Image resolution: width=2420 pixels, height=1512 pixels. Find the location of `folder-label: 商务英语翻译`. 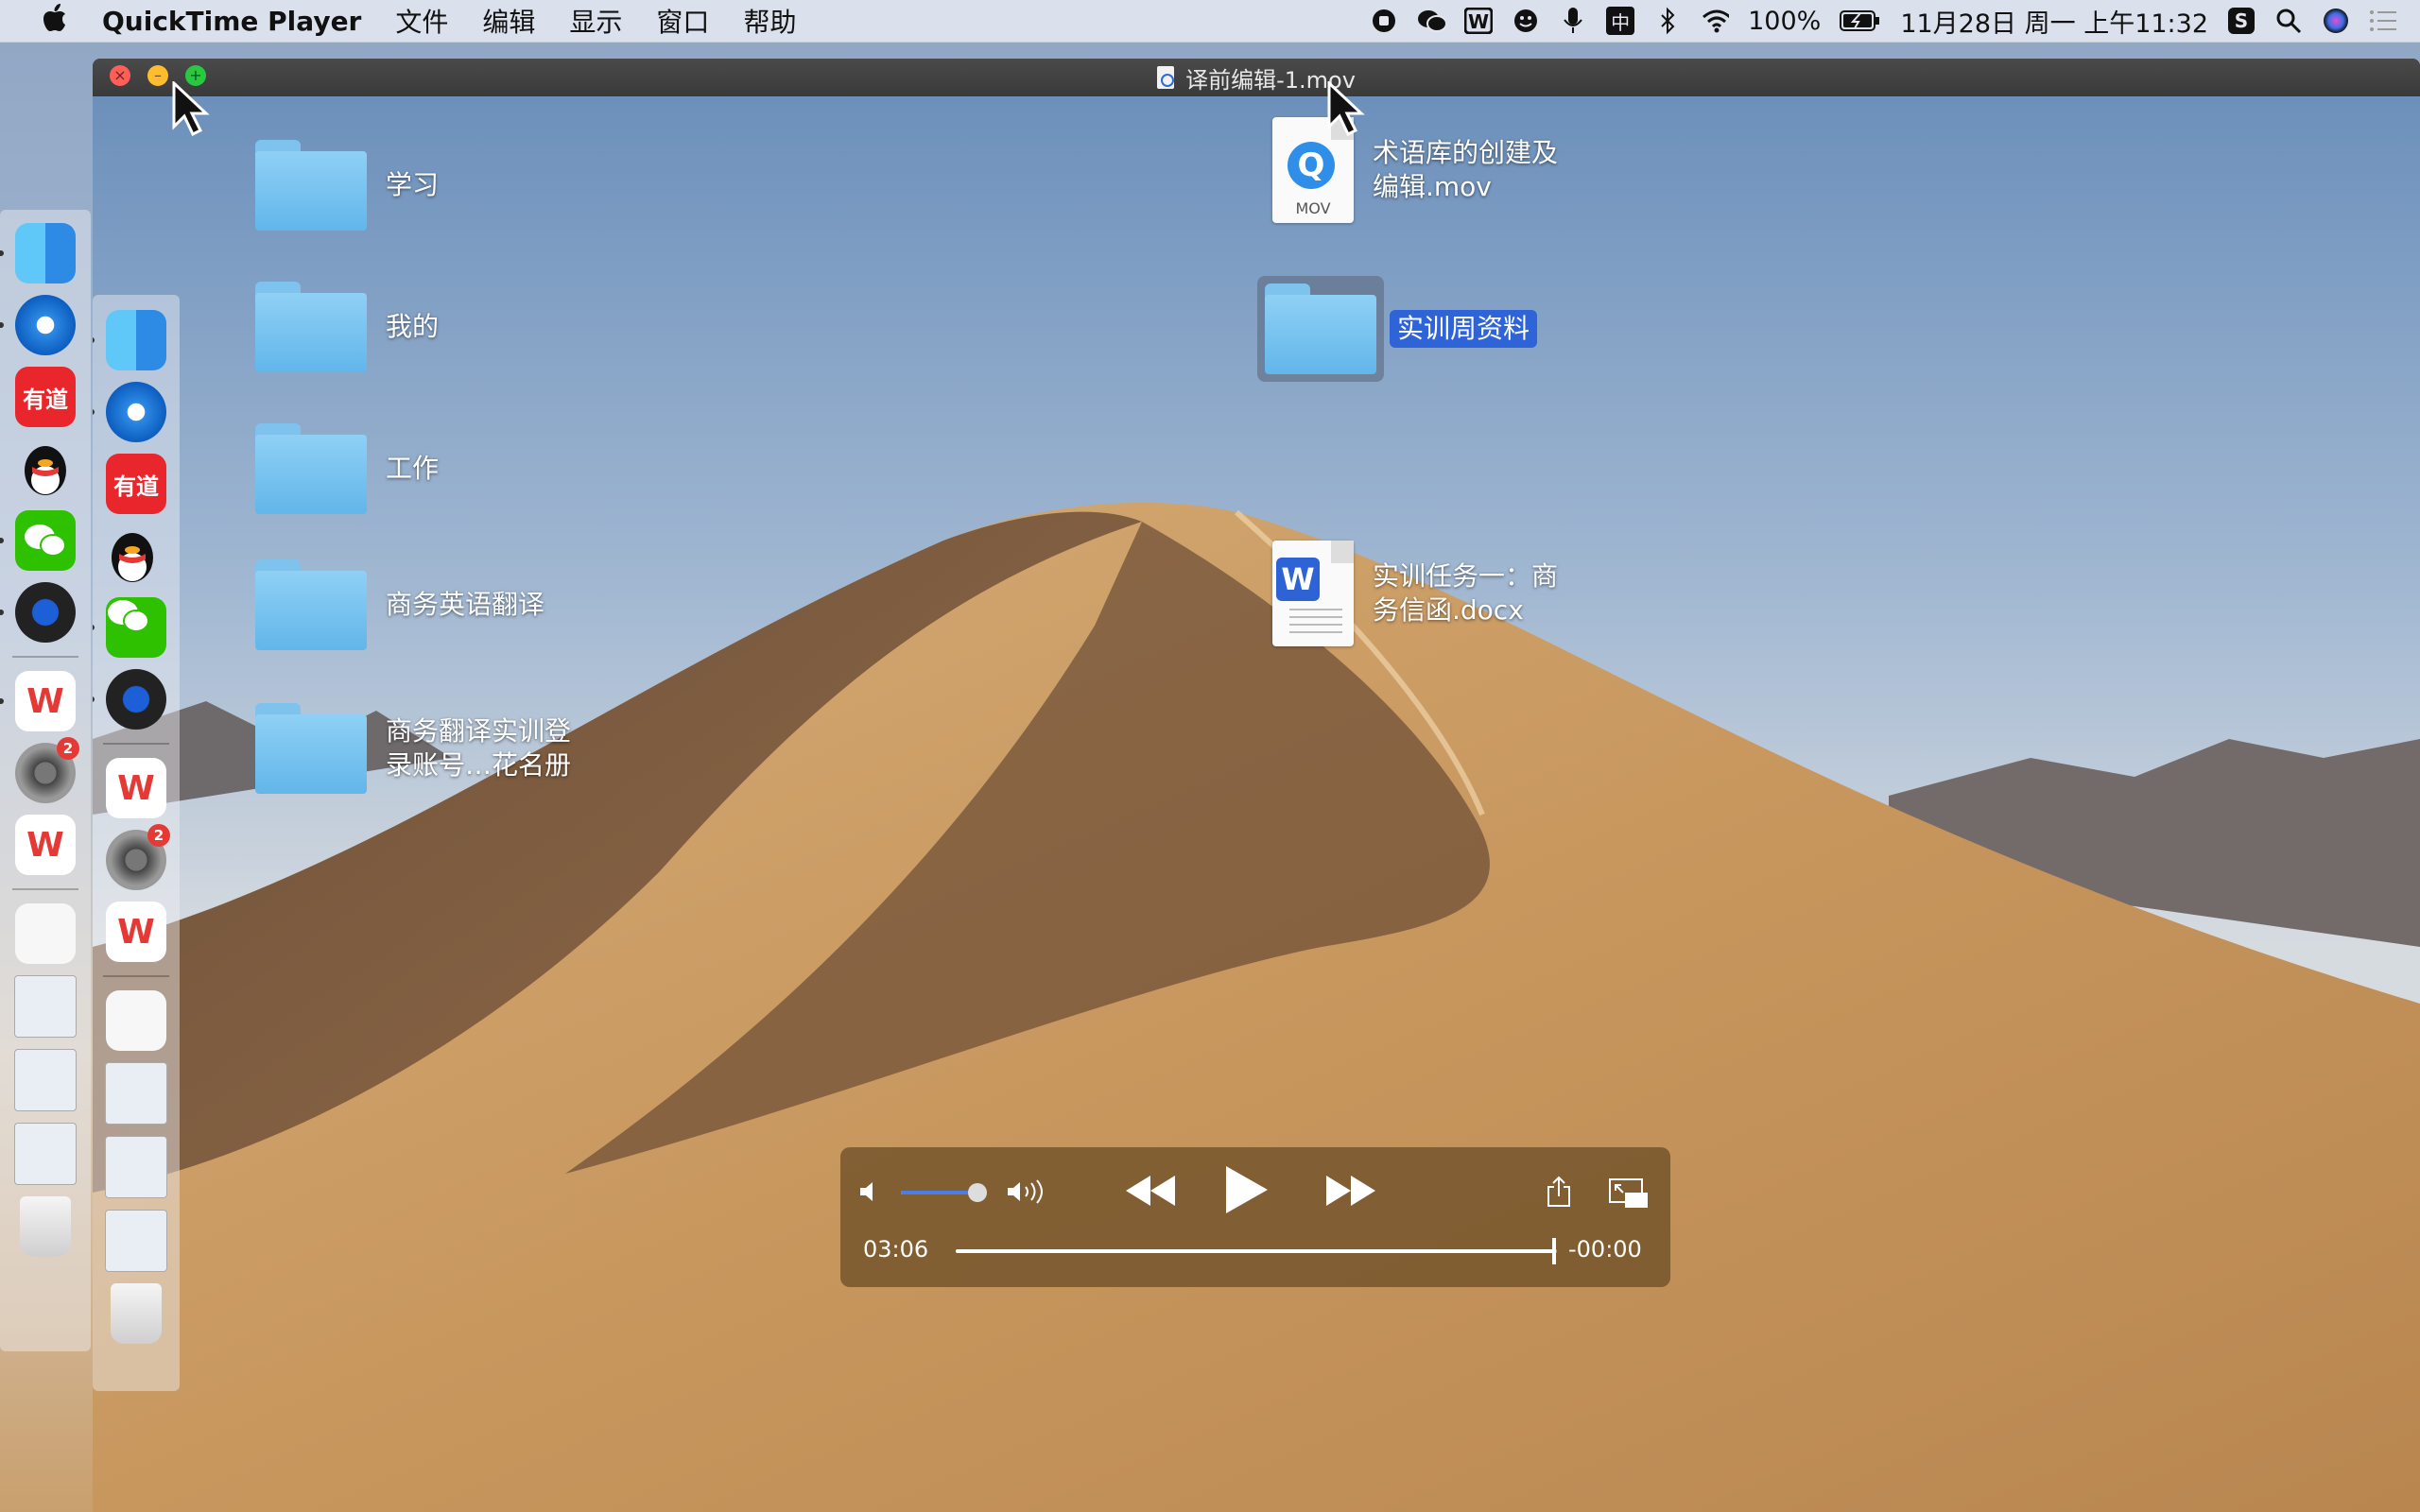

folder-label: 商务英语翻译 is located at coordinates (465, 604).